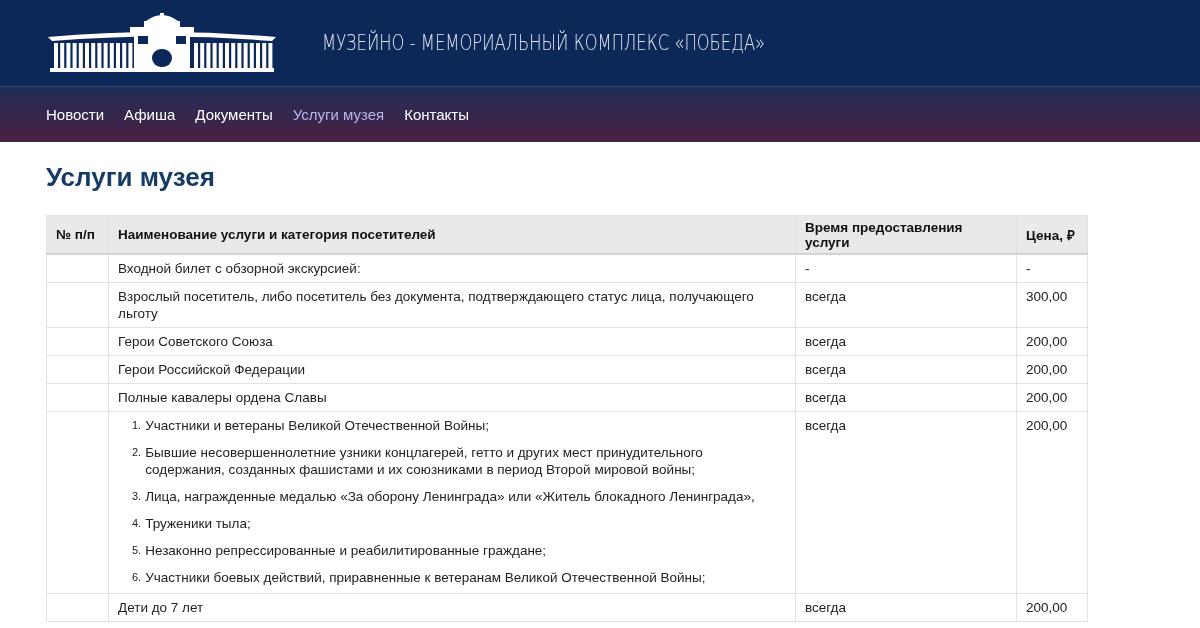 The height and width of the screenshot is (628, 1200). What do you see at coordinates (137, 496) in the screenshot?
I see `list-number: 3.` at bounding box center [137, 496].